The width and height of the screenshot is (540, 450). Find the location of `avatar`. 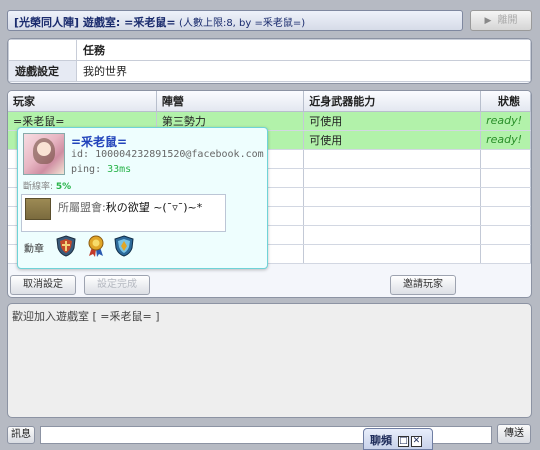

avatar is located at coordinates (44, 154).